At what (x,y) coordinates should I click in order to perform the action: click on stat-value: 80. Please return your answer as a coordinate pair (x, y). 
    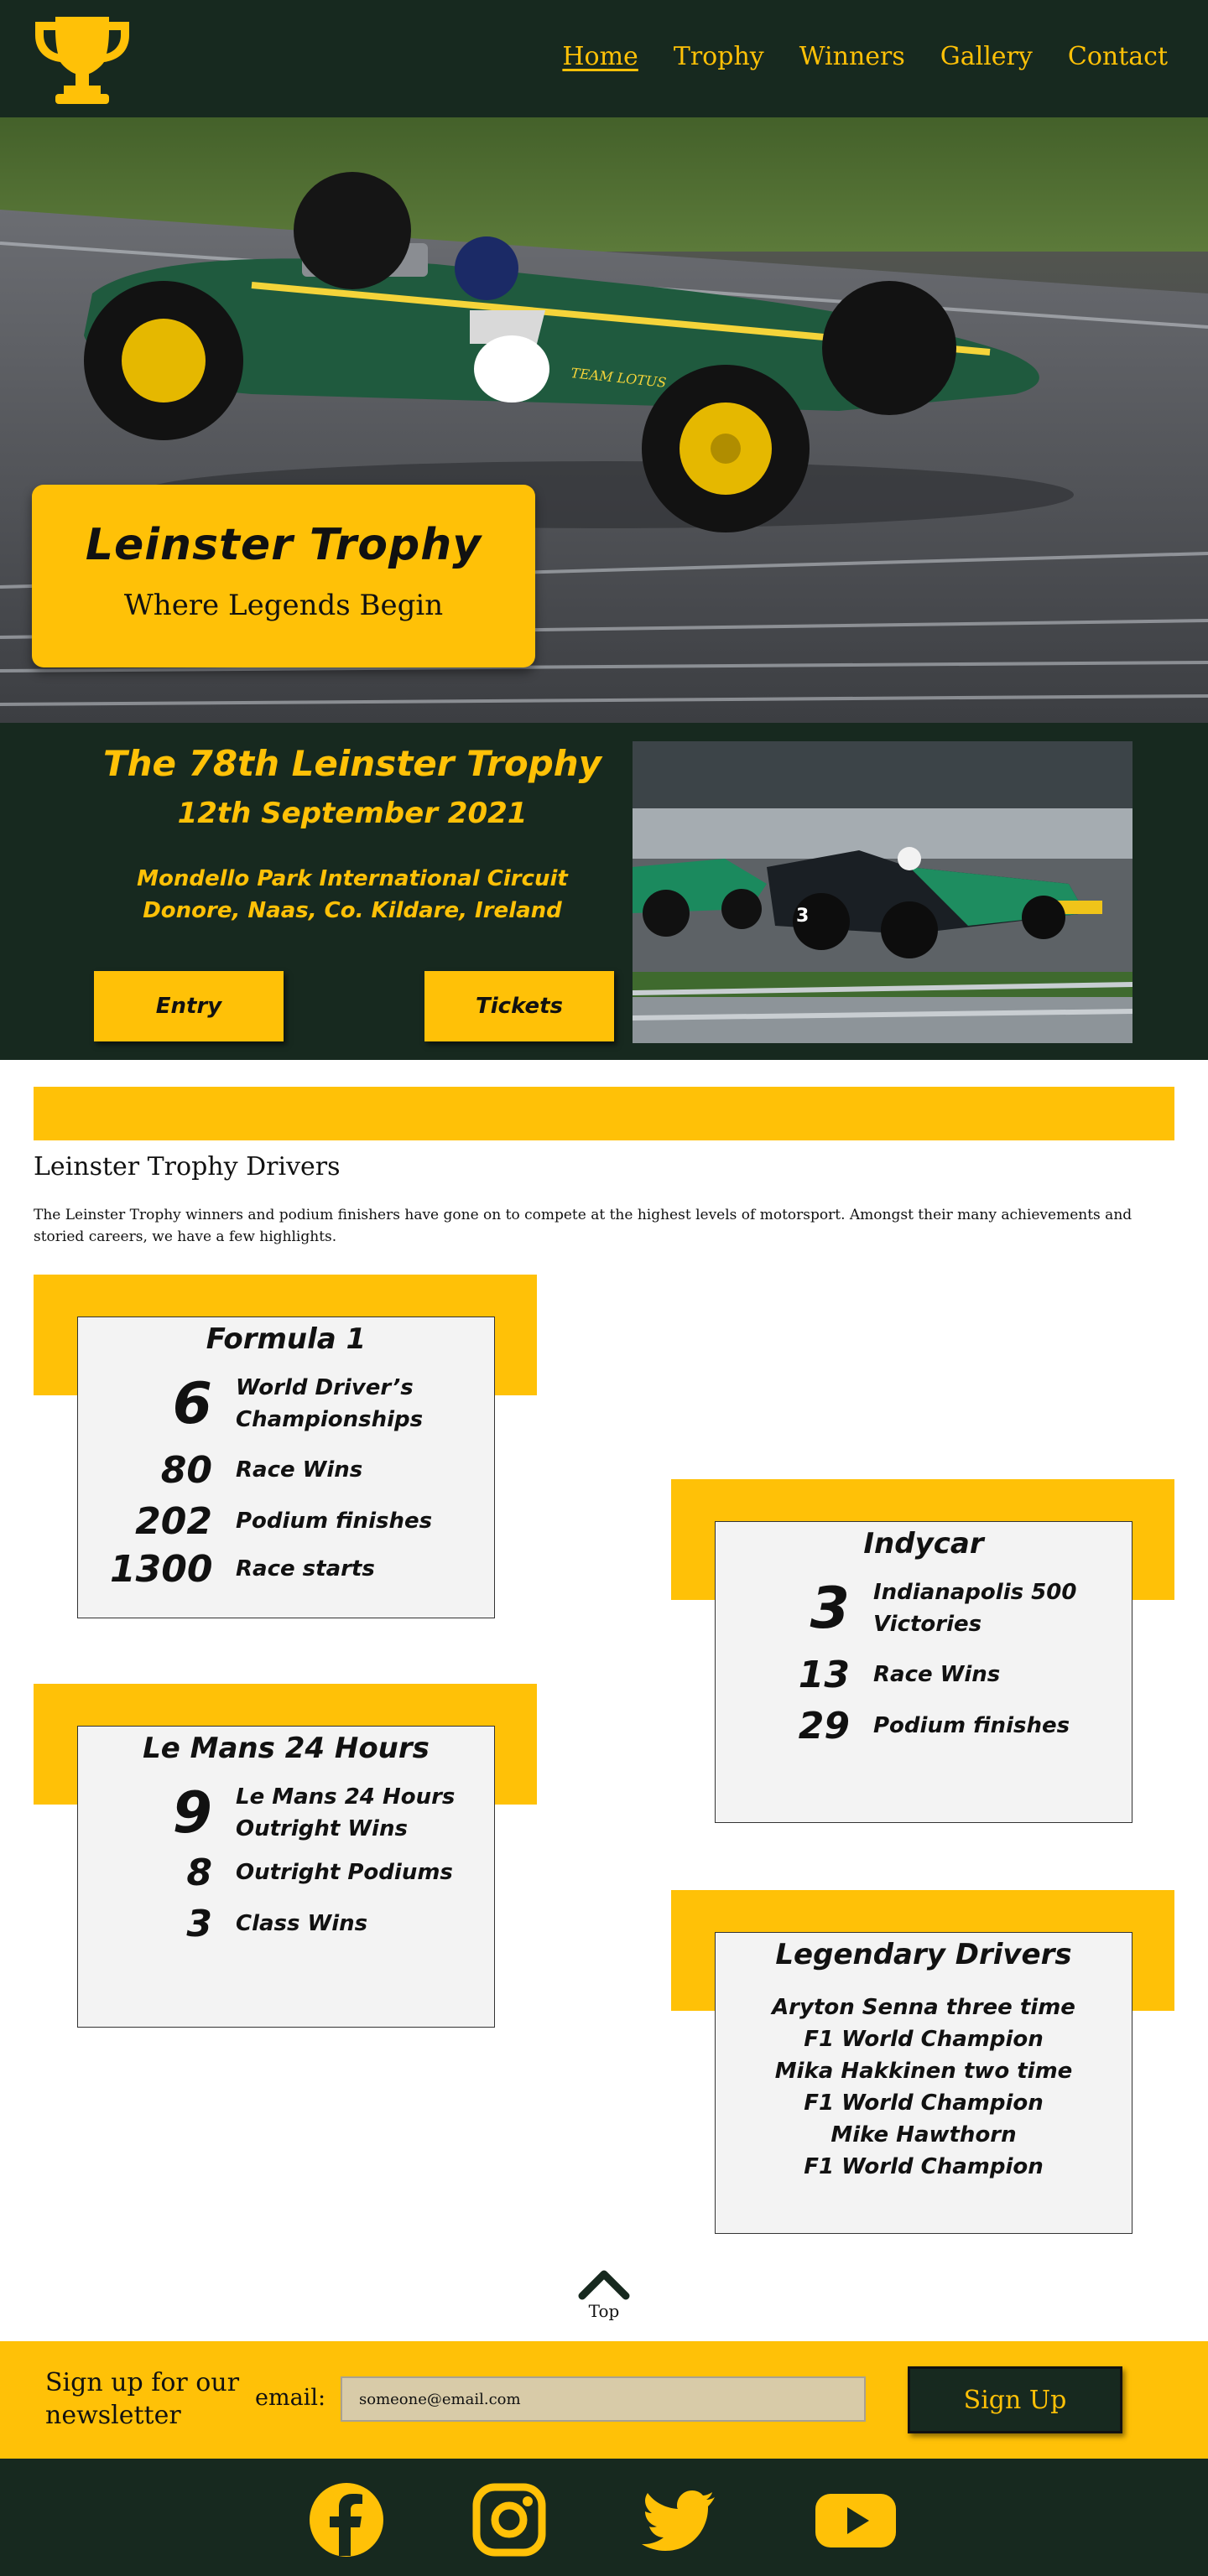
    Looking at the image, I should click on (186, 1470).